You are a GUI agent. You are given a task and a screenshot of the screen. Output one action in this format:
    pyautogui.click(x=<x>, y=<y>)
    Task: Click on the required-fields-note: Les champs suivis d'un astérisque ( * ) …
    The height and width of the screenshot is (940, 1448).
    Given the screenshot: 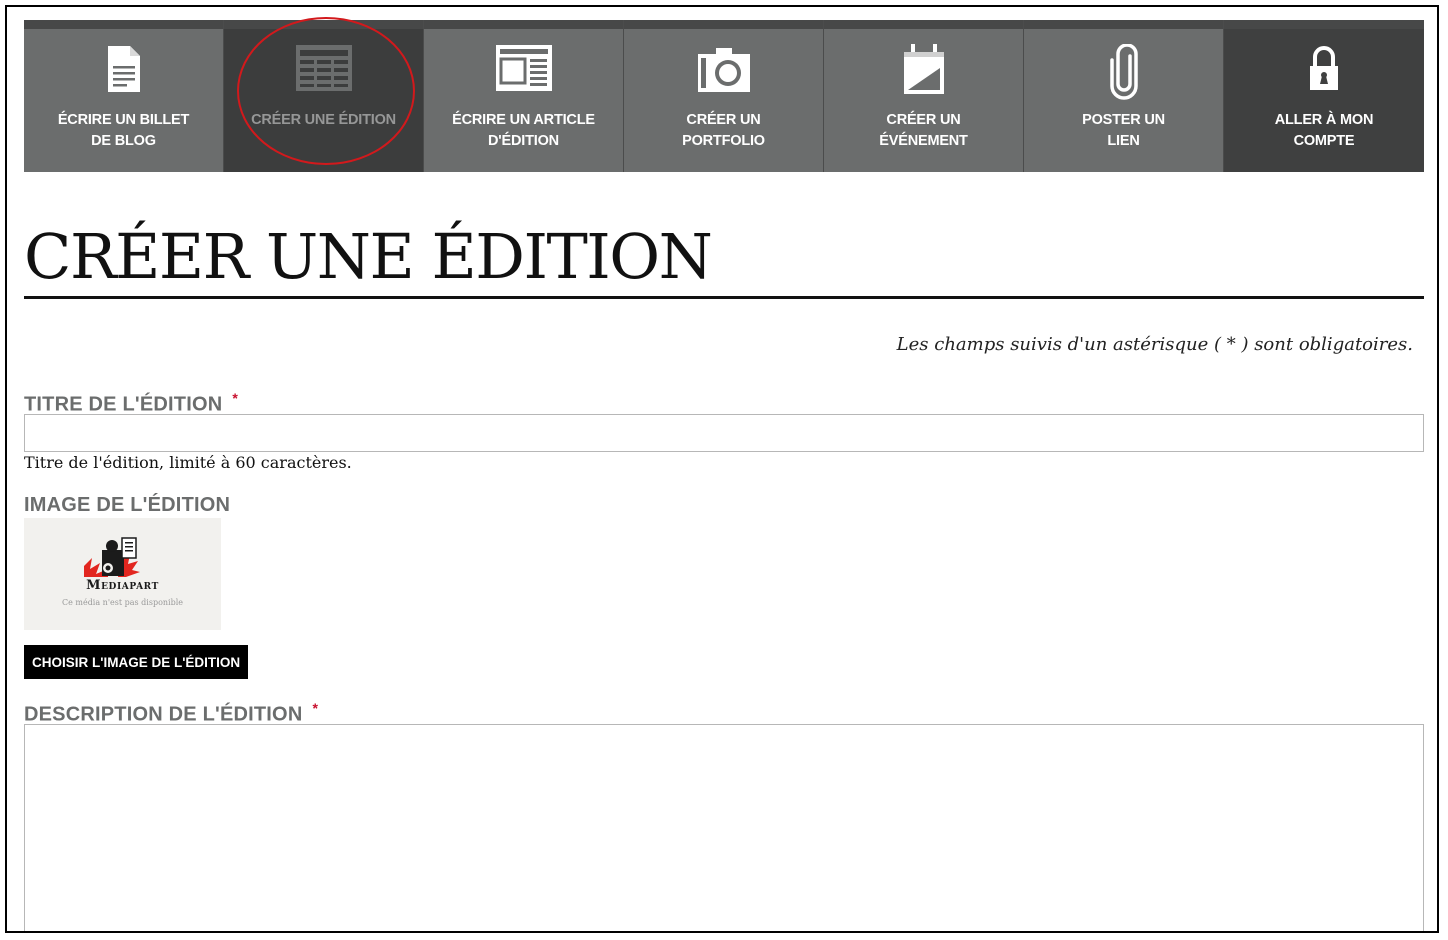 What is the action you would take?
    pyautogui.click(x=1154, y=344)
    